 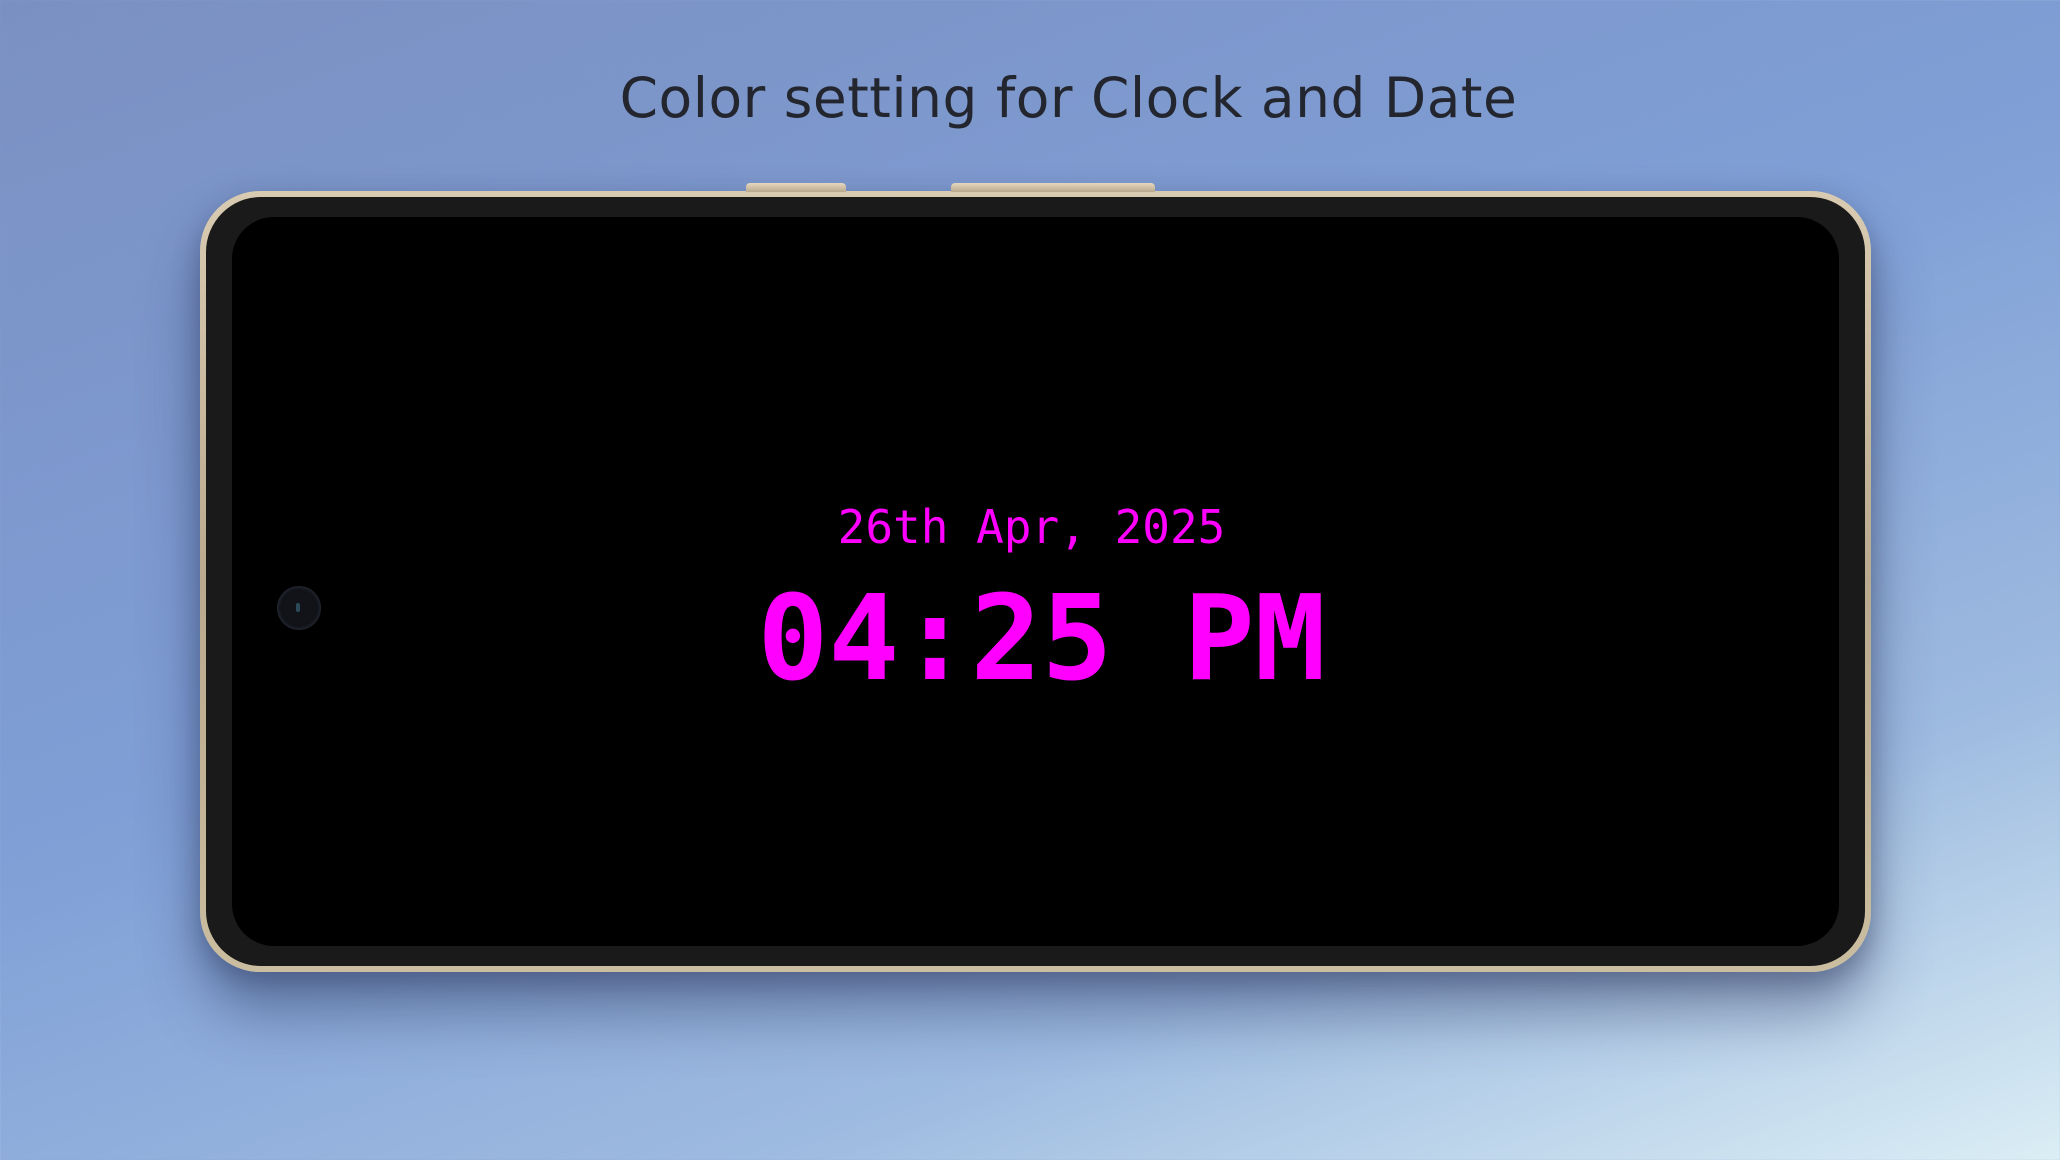 What do you see at coordinates (1053, 187) in the screenshot?
I see `phone-volume-button` at bounding box center [1053, 187].